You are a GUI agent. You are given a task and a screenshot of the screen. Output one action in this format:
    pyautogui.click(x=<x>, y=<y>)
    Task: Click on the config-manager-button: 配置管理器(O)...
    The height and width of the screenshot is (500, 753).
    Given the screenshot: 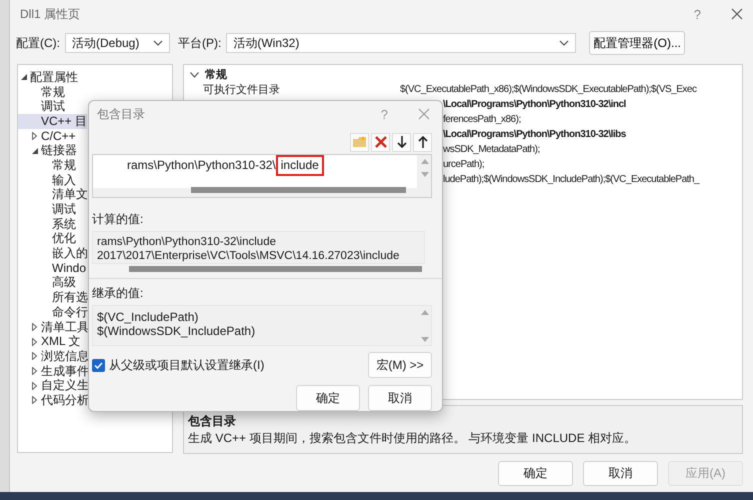 What is the action you would take?
    pyautogui.click(x=637, y=43)
    